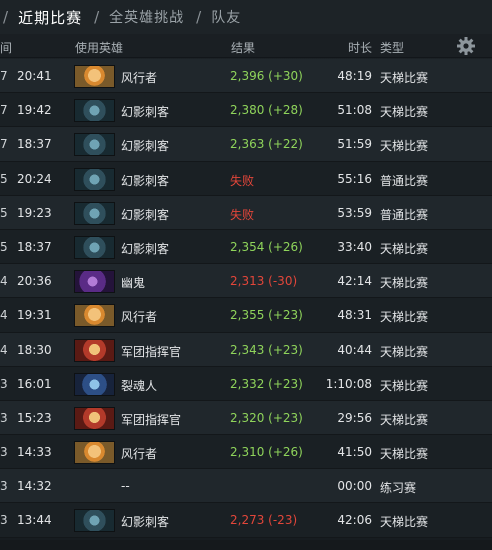  I want to click on match-date: 4, so click(4, 315).